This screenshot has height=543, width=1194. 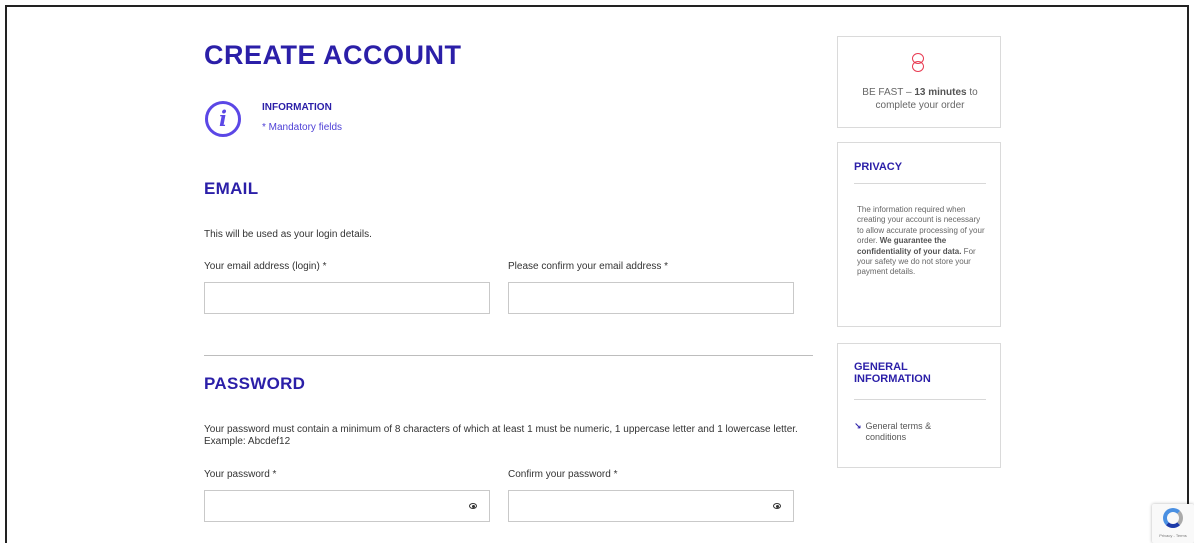 I want to click on recaptcha-text: Privacy - Terms, so click(x=1173, y=535).